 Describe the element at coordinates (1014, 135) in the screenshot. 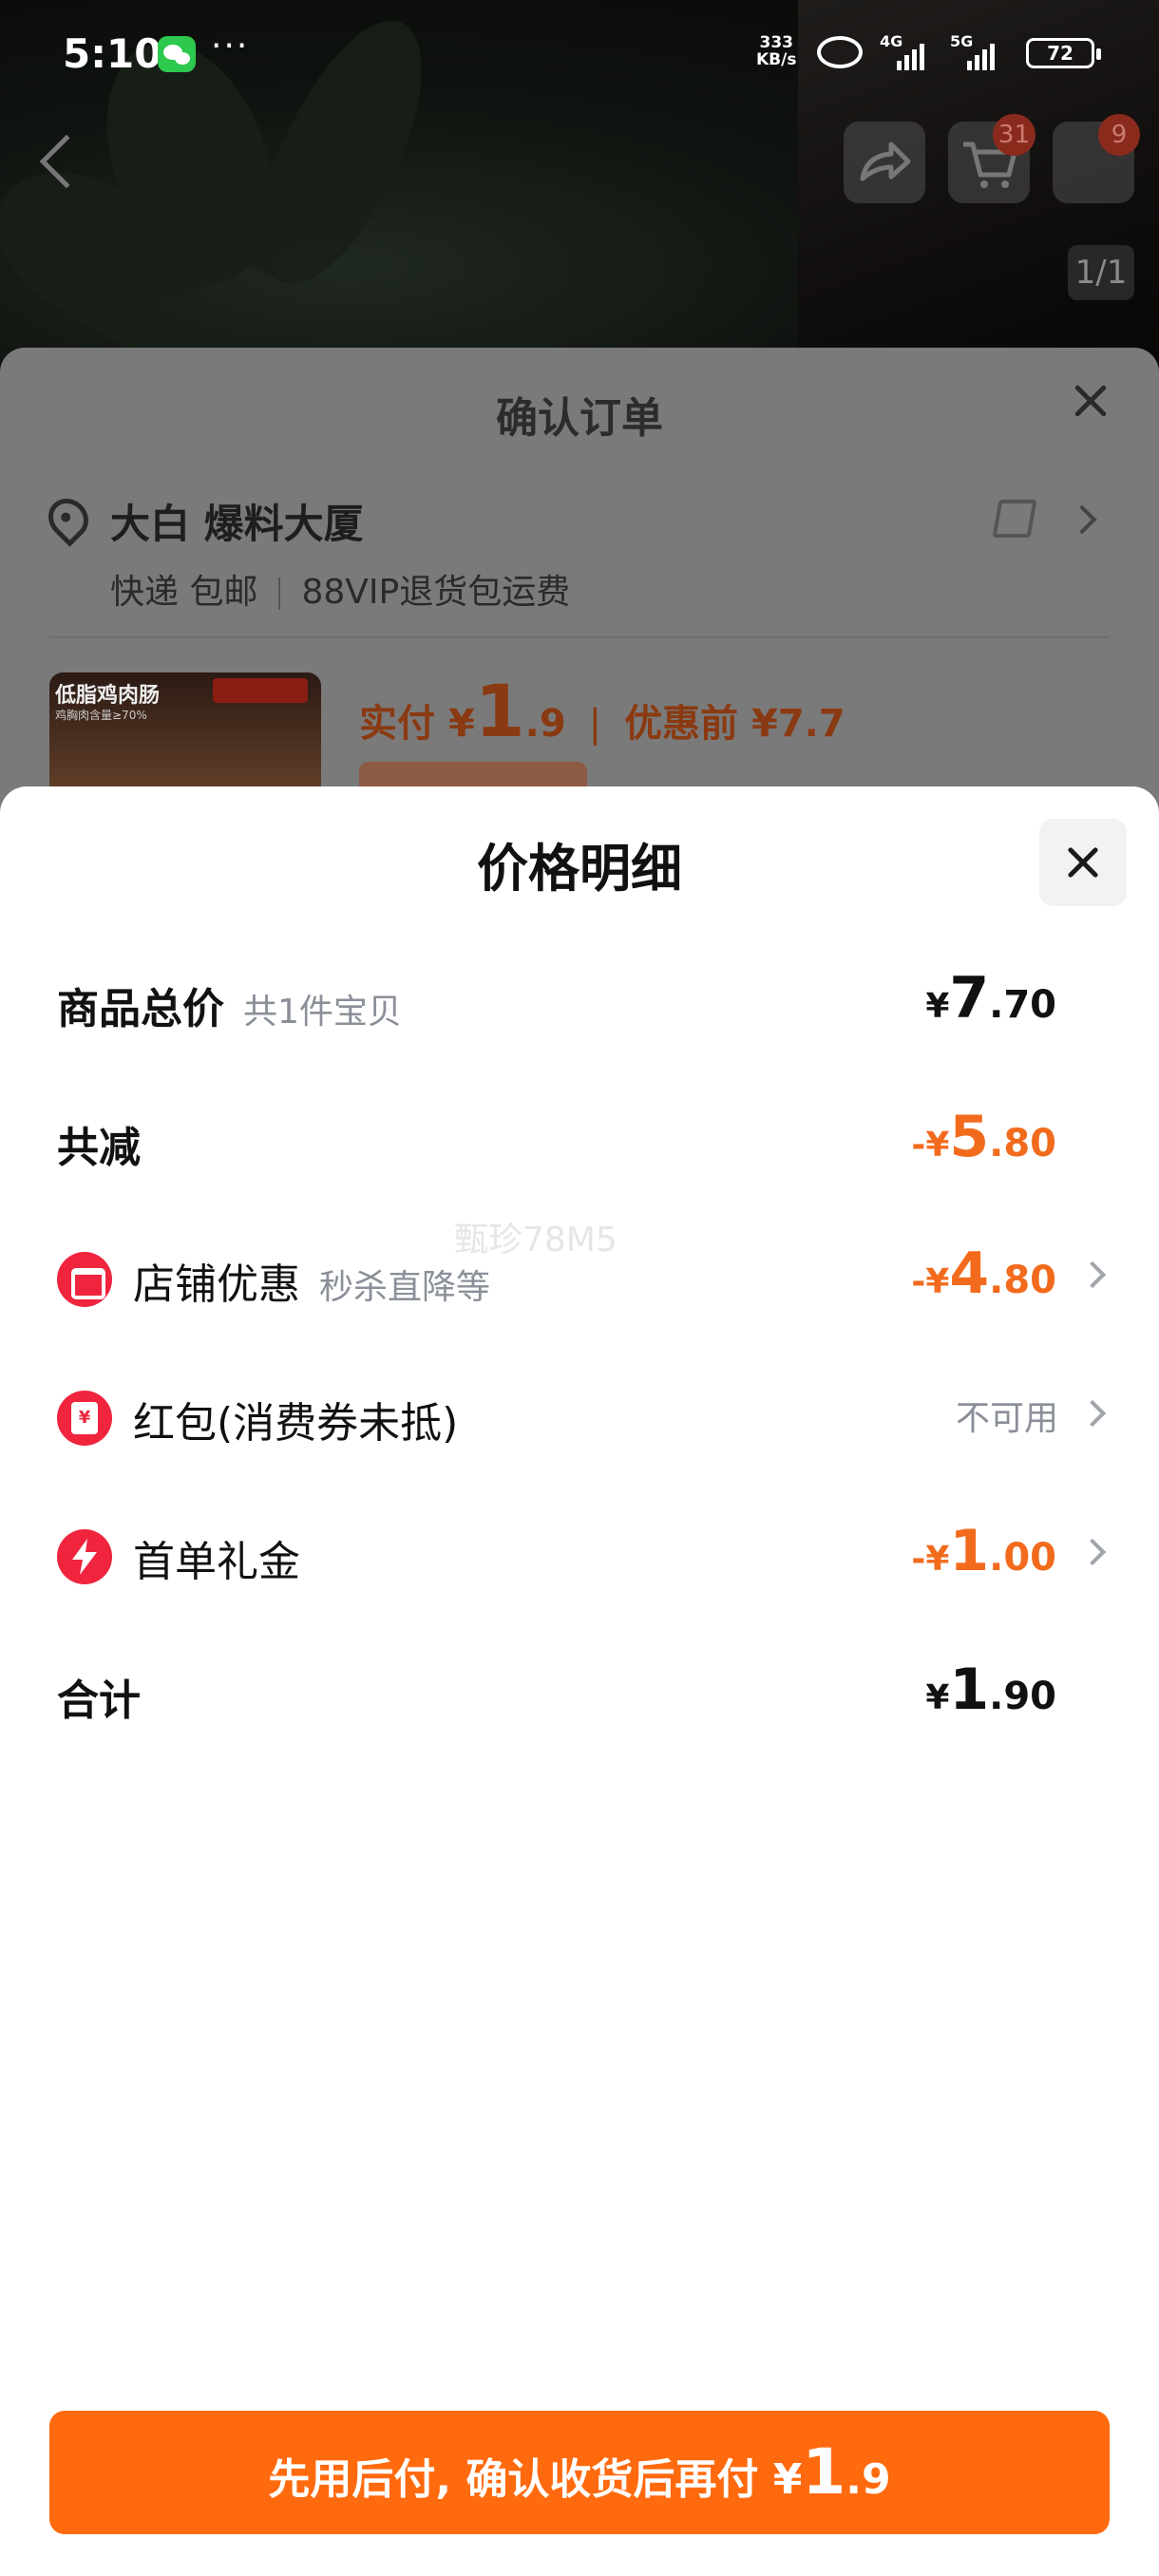

I see `cart-count-badge: 31` at that location.